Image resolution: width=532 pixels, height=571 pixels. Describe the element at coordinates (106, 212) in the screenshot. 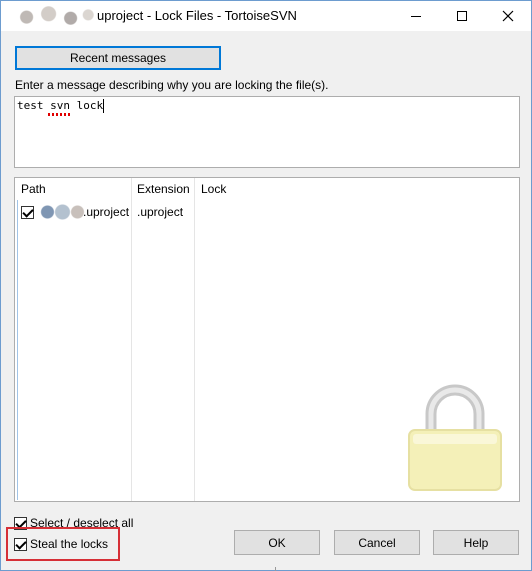

I see `row-path: .uproject` at that location.